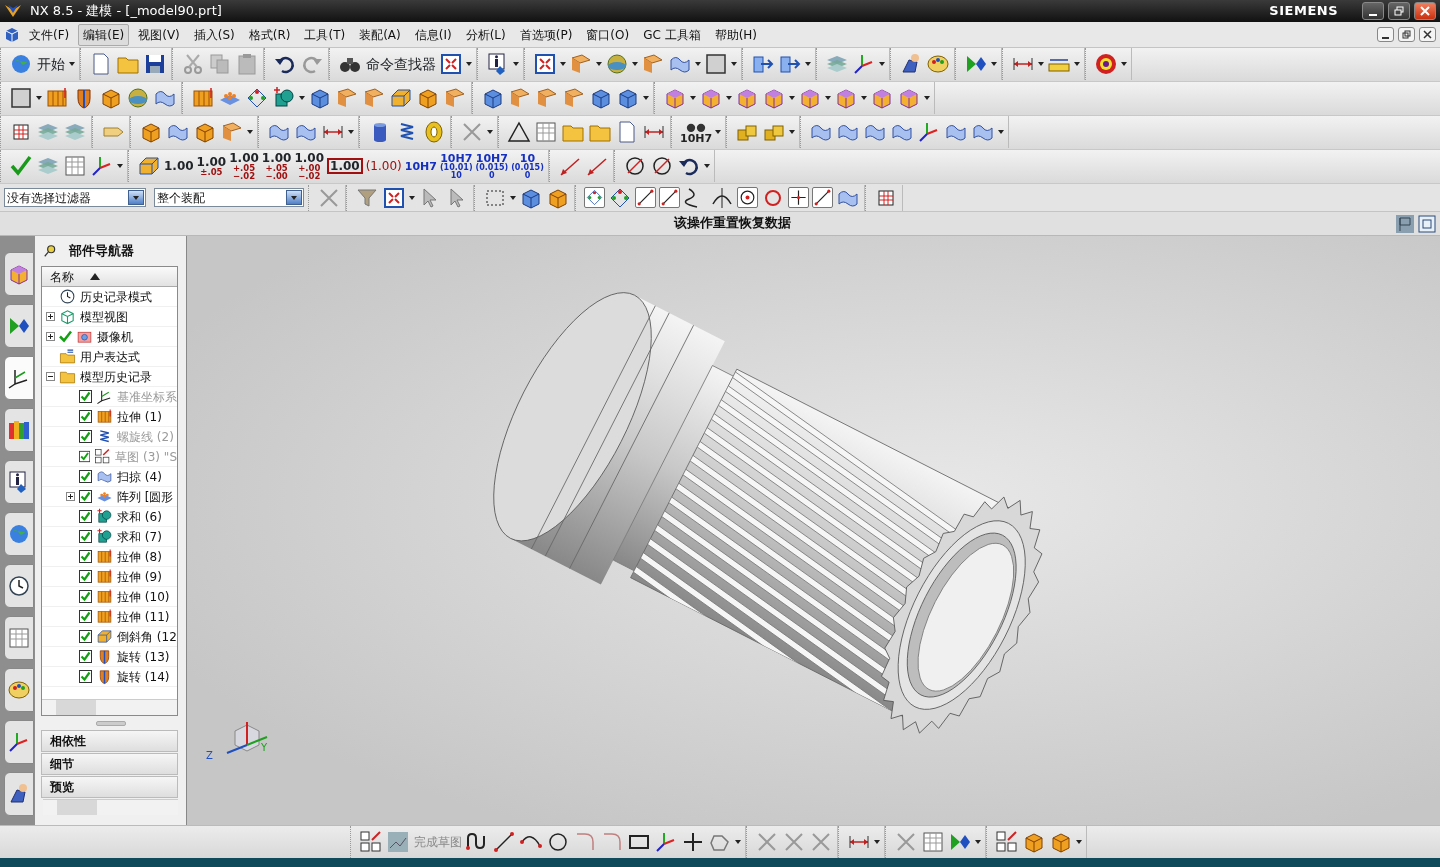  I want to click on dimension-style-button: 10 (0.015) 0, so click(527, 166).